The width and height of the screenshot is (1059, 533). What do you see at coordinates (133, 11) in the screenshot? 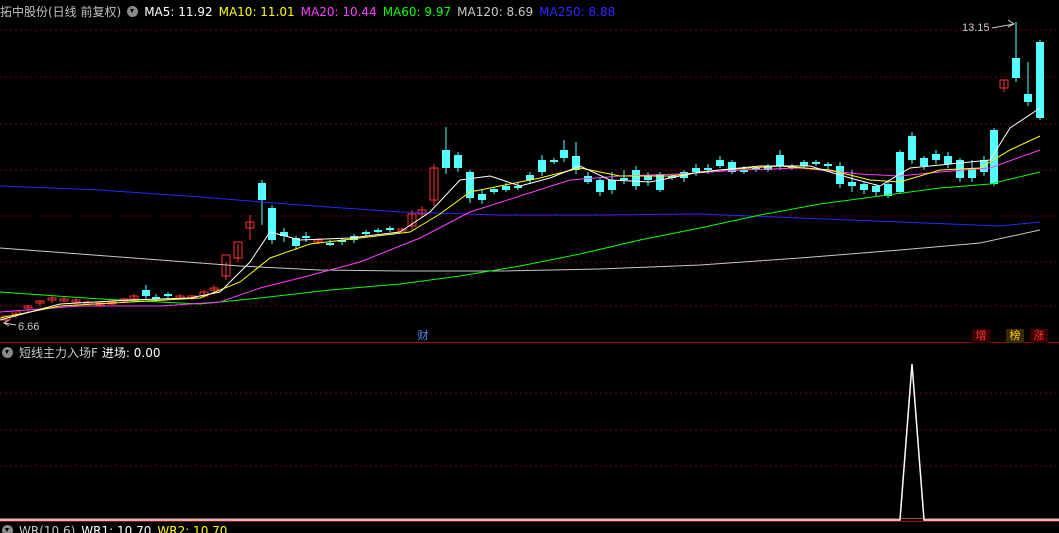
I see `ma-settings-toggle-icon` at bounding box center [133, 11].